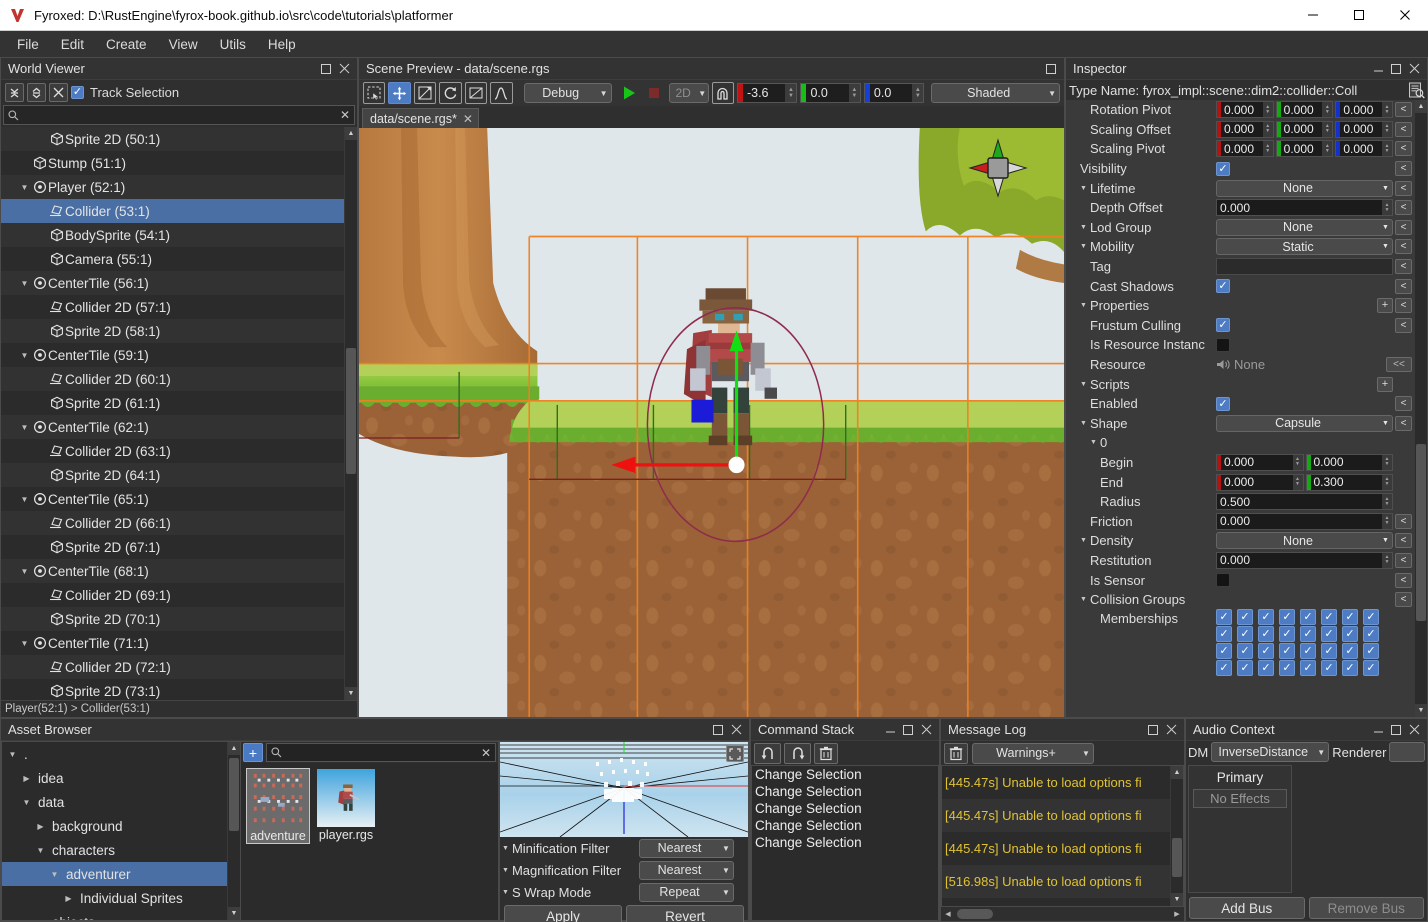  Describe the element at coordinates (1177, 914) in the screenshot. I see `ml-hscroll-right-icon: ▶` at that location.